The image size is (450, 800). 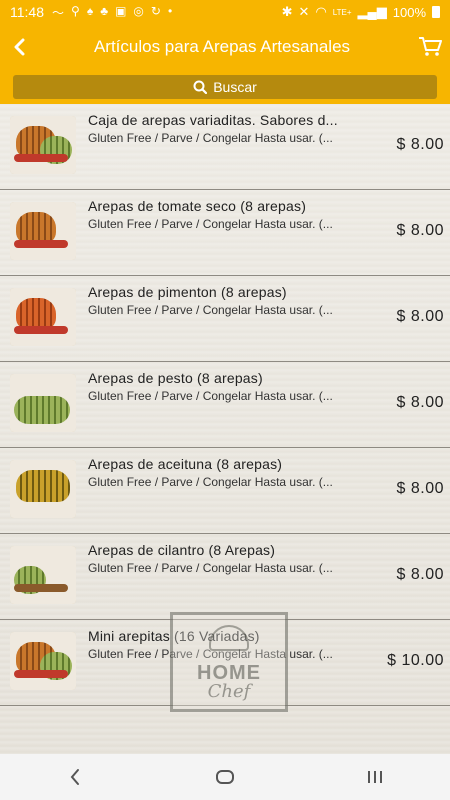 What do you see at coordinates (200, 87) in the screenshot?
I see `search-icon` at bounding box center [200, 87].